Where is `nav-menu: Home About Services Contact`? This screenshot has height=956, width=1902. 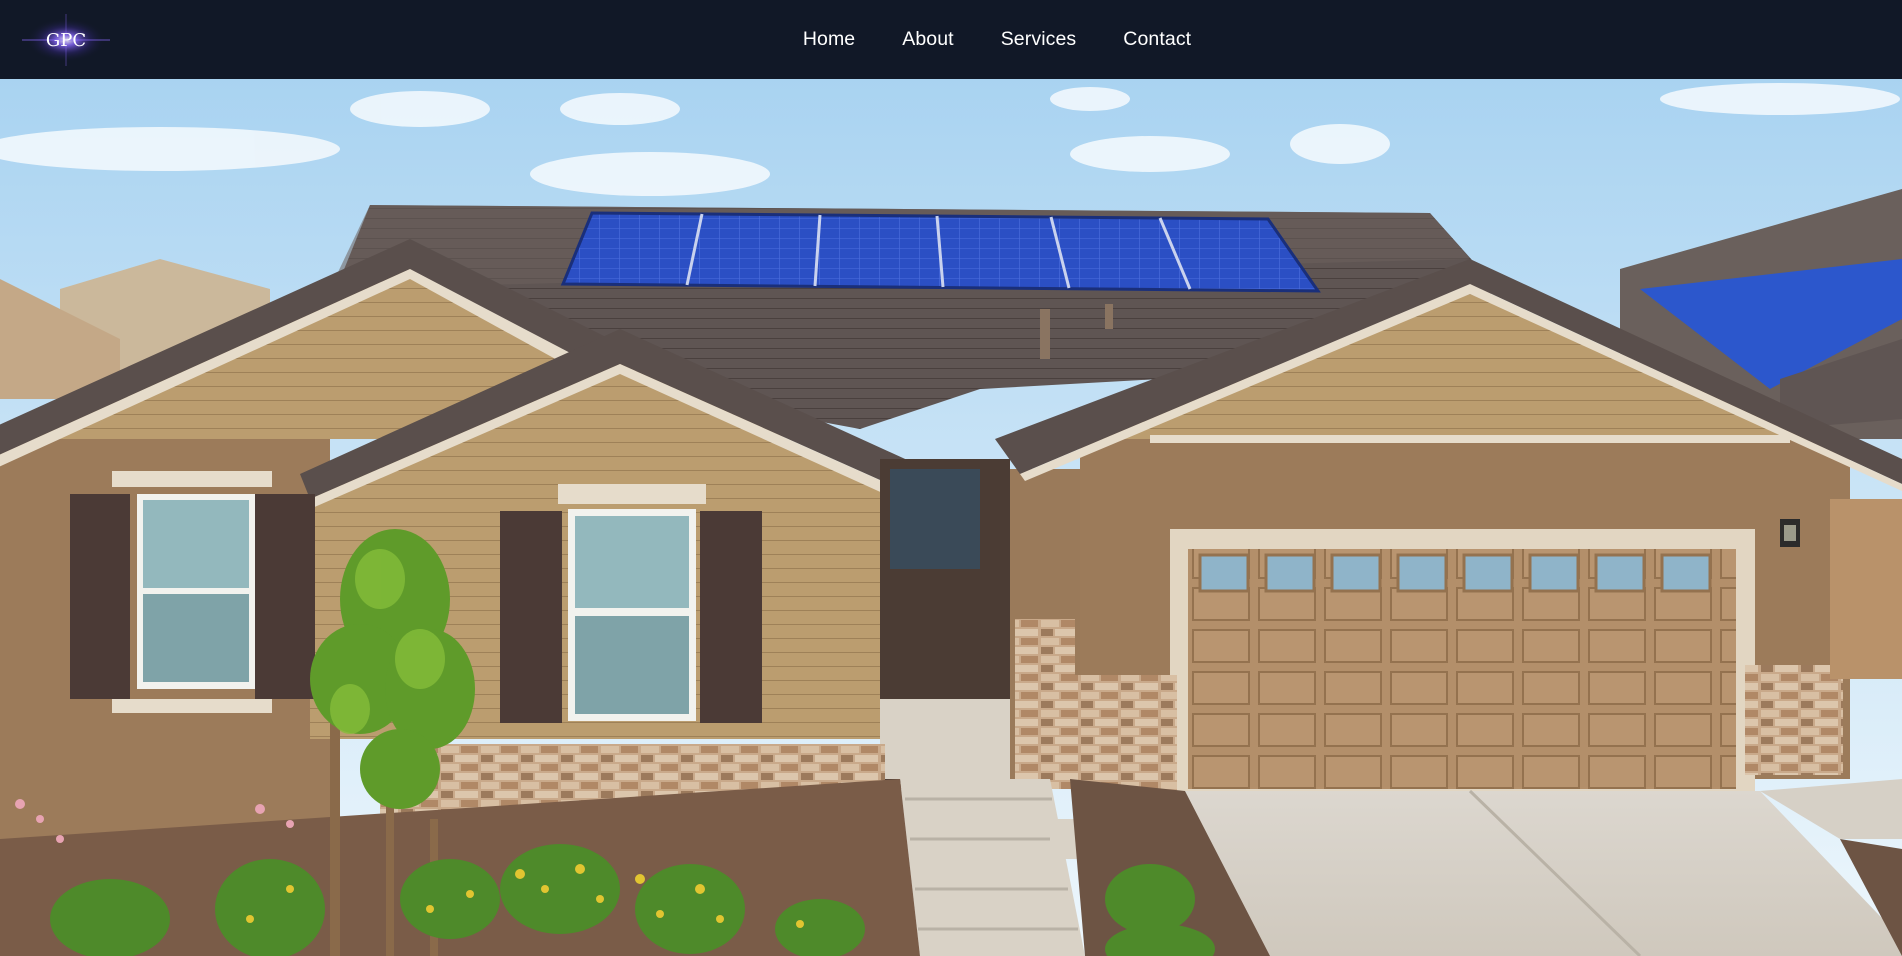 nav-menu: Home About Services Contact is located at coordinates (997, 39).